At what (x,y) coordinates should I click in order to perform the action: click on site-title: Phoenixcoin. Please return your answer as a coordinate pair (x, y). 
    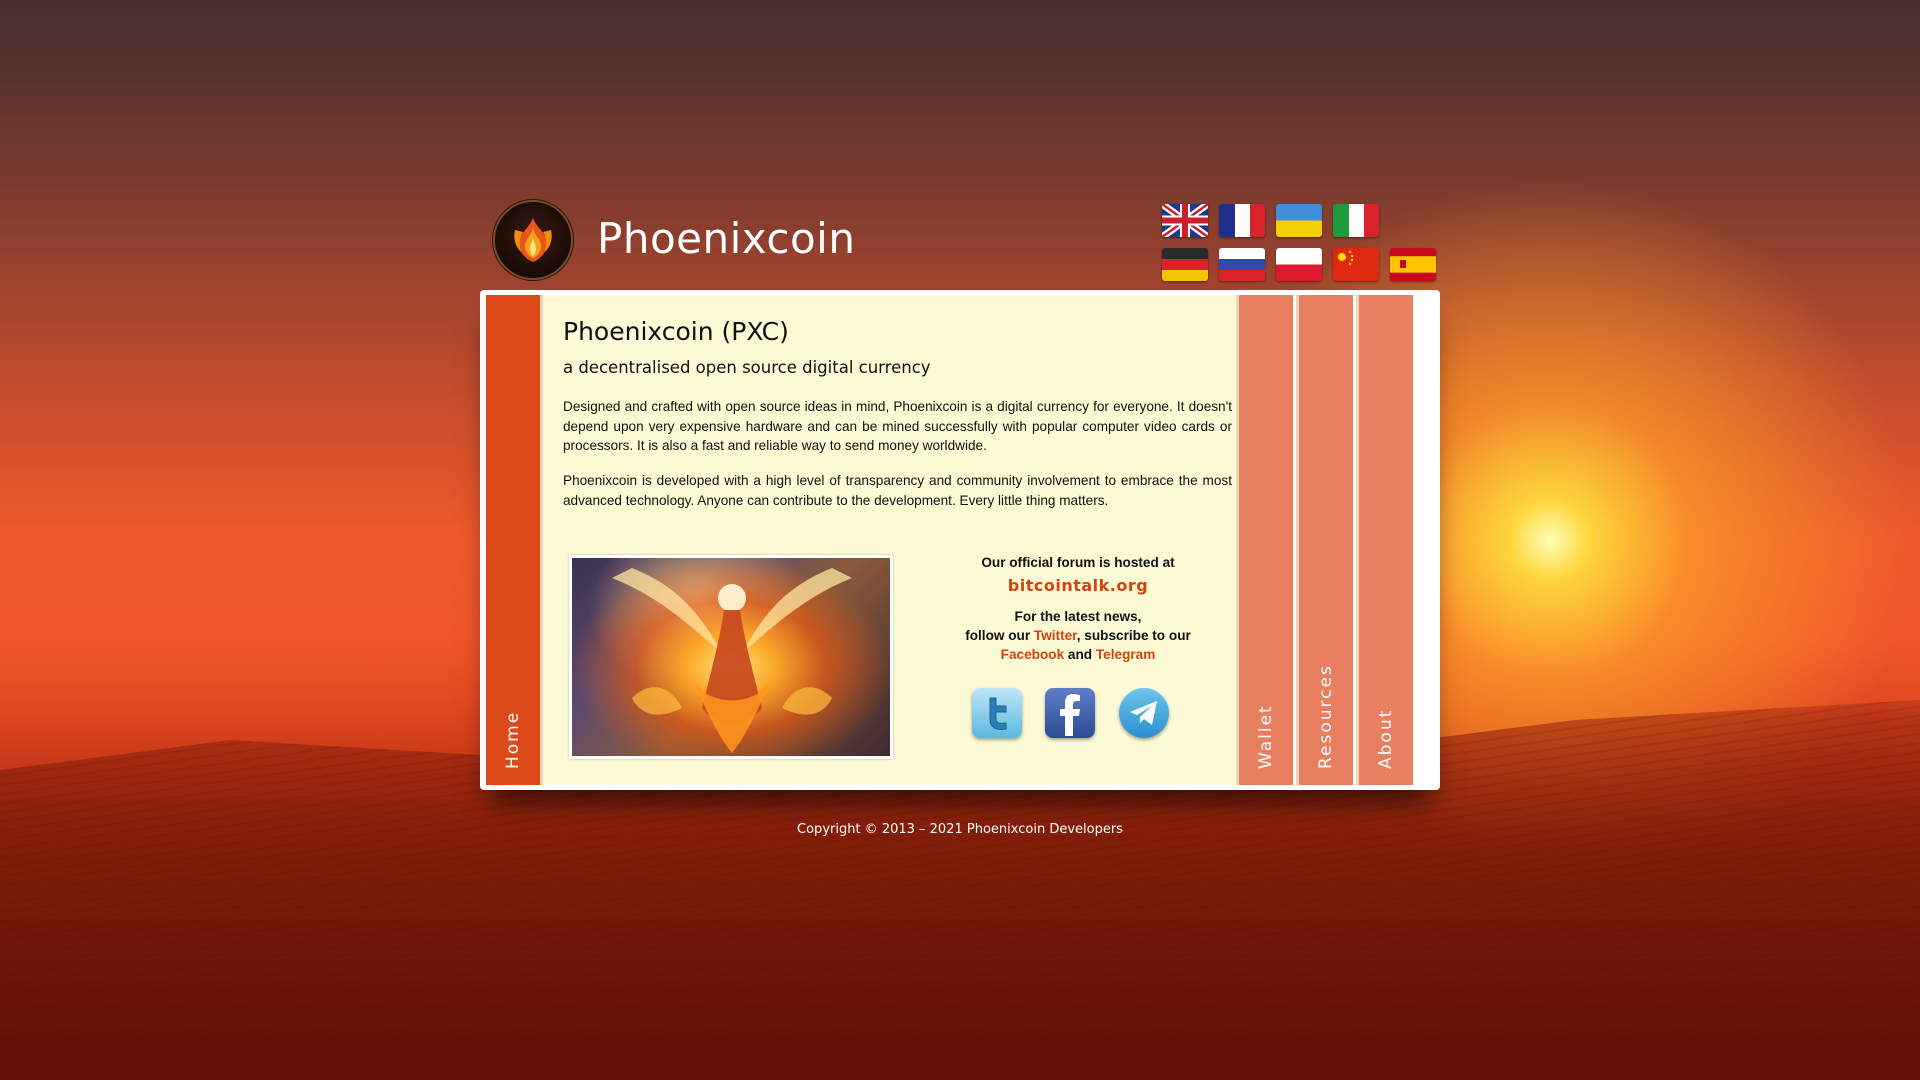
    Looking at the image, I should click on (726, 238).